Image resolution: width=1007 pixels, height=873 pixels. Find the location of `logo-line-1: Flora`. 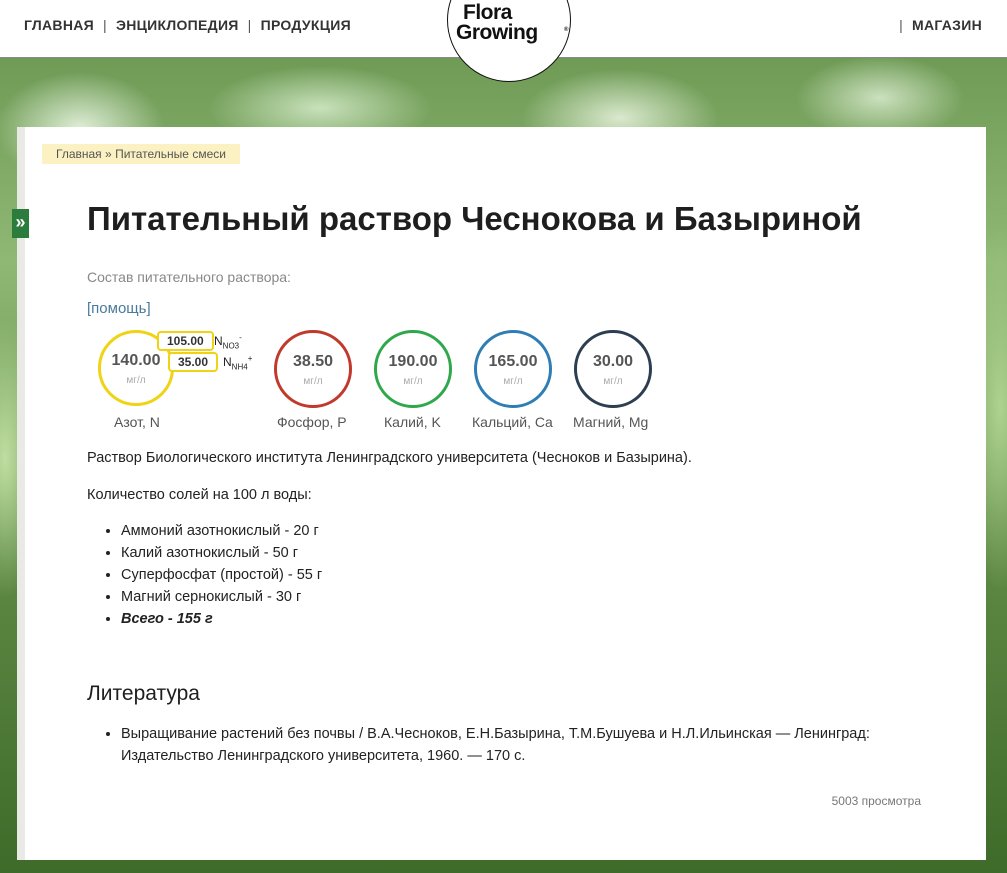

logo-line-1: Flora is located at coordinates (487, 12).